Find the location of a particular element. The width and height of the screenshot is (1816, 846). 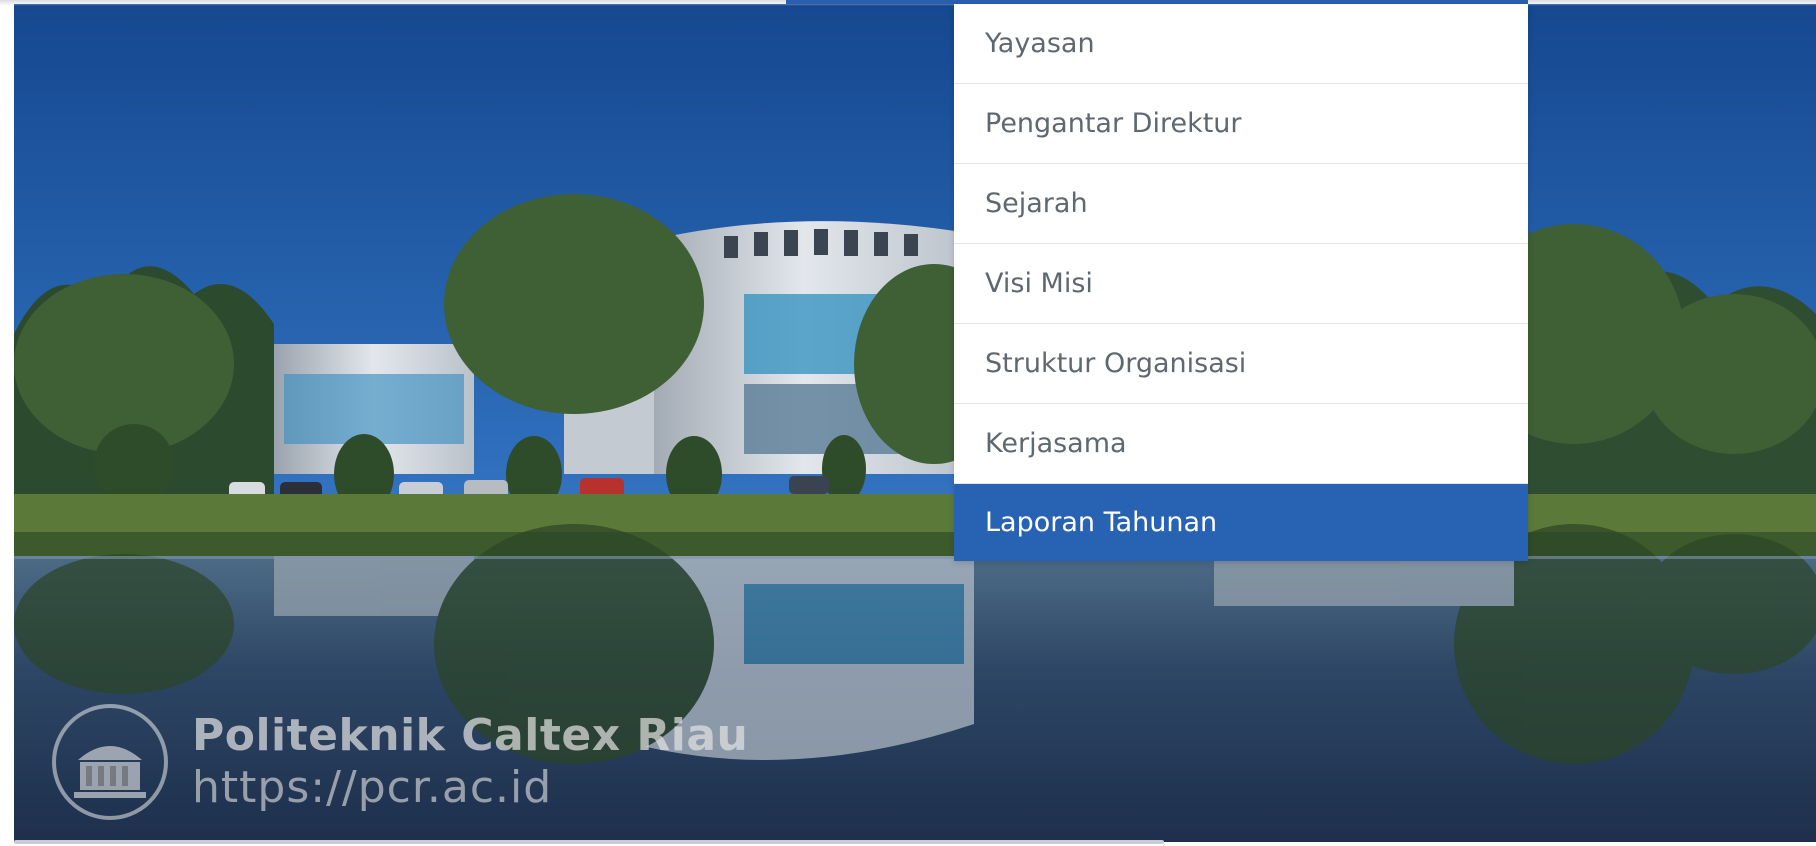

menu-item-visi-misi: Visi Misi is located at coordinates (1241, 284).